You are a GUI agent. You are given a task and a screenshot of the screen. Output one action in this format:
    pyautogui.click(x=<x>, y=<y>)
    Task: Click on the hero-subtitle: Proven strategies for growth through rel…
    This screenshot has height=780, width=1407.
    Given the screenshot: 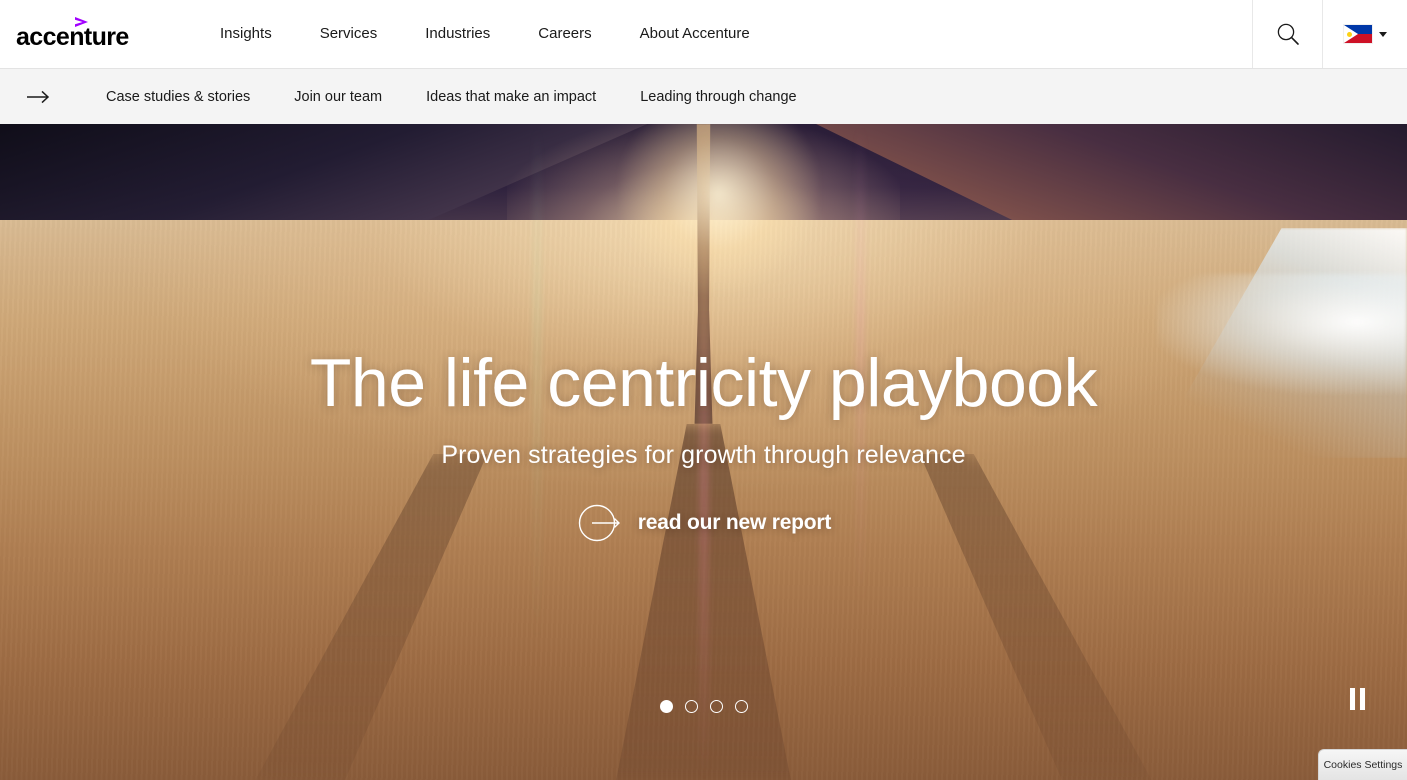 What is the action you would take?
    pyautogui.click(x=703, y=455)
    